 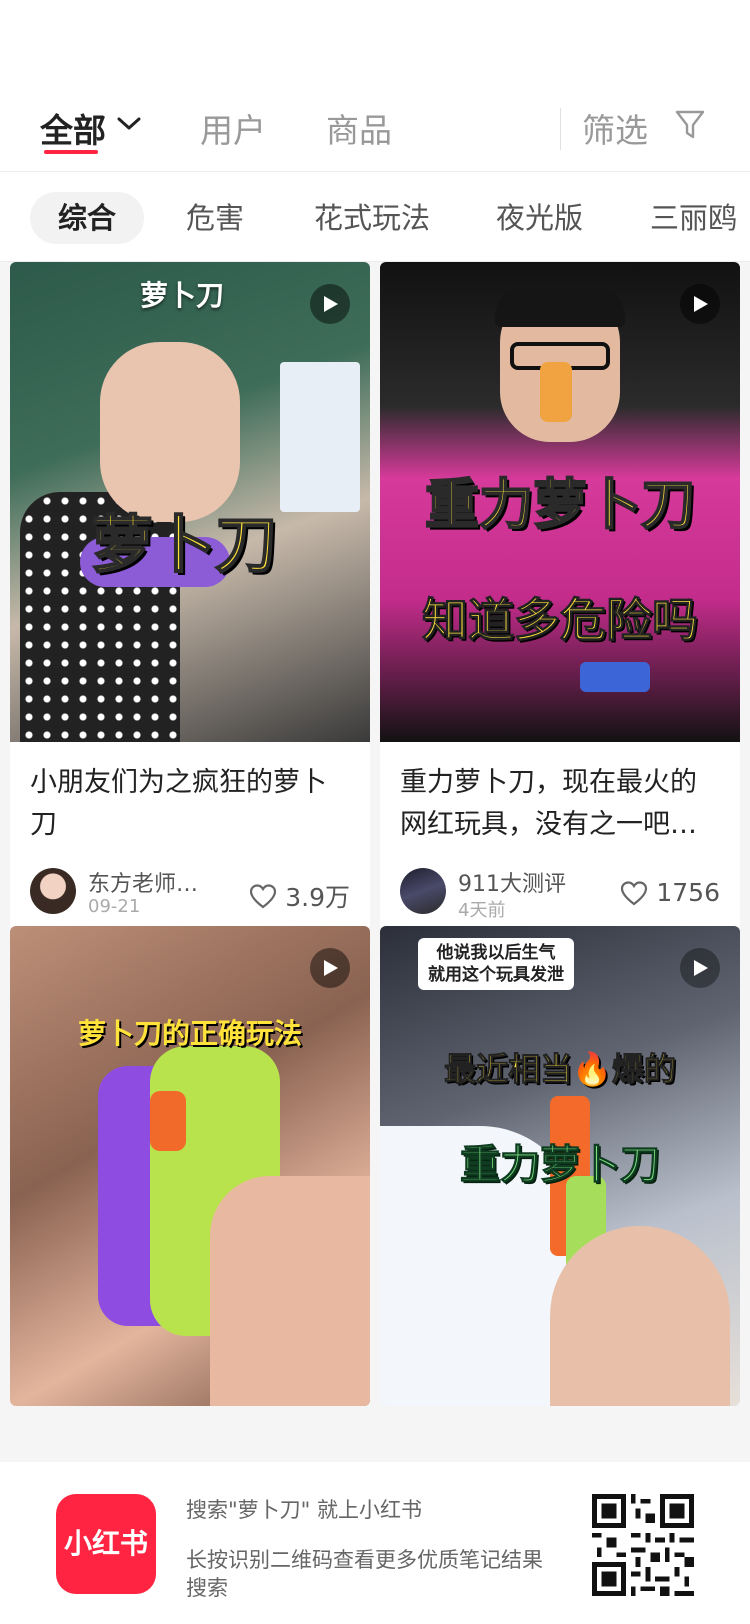 I want to click on thumbnail-caption-main: 萝卜刀的正确玩法, so click(x=189, y=1033).